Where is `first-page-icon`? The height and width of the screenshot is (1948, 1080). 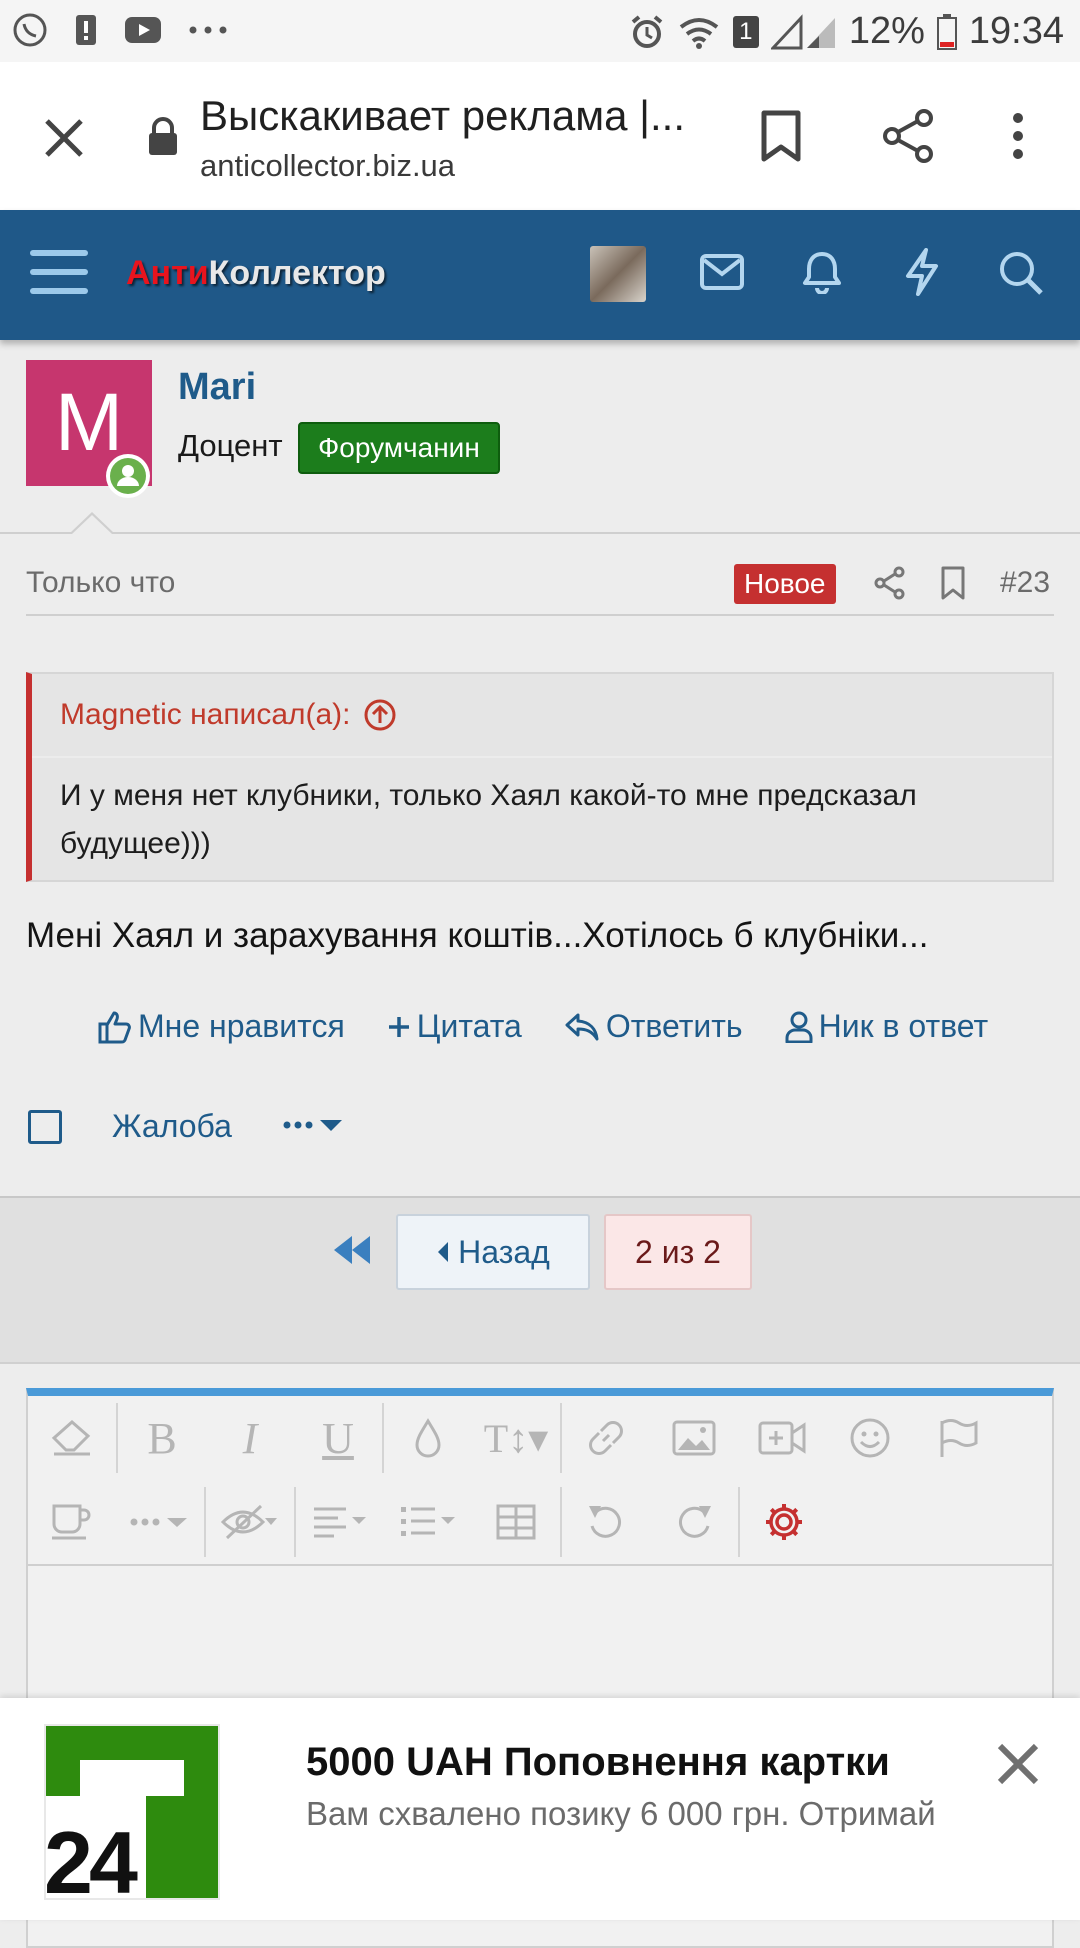
first-page-icon is located at coordinates (352, 1250).